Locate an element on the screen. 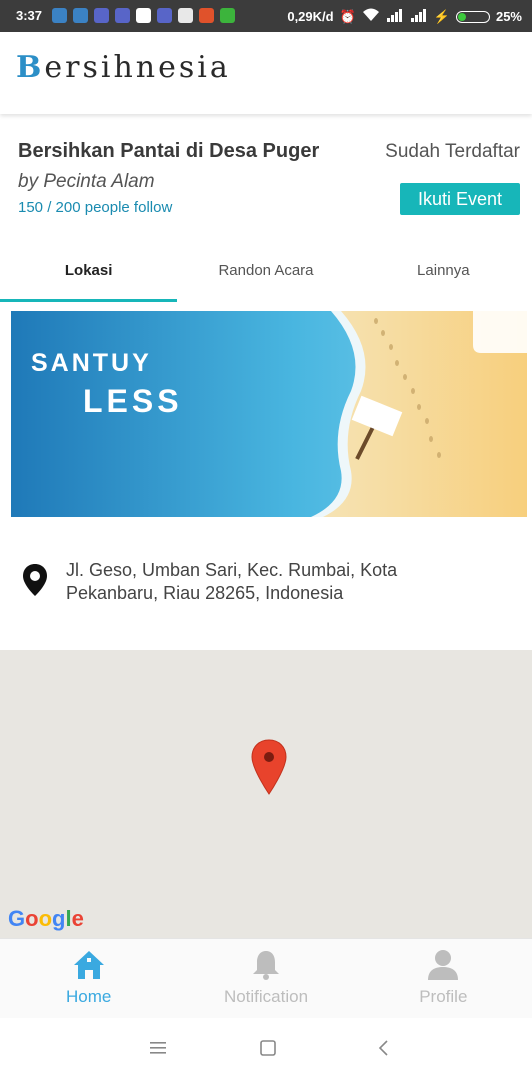  status-bar: 3:37 0,29K/d ⏰ ⚡ 25% is located at coordinates (266, 16).